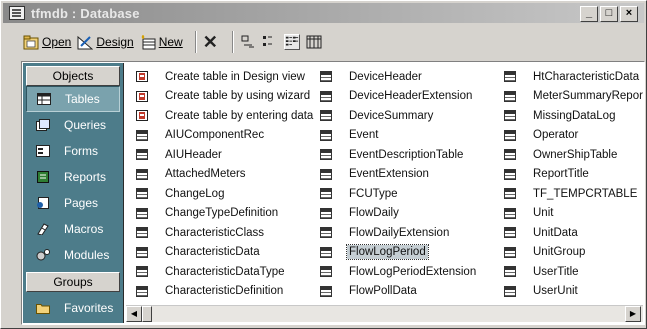  I want to click on list-item-label: Unit, so click(543, 213).